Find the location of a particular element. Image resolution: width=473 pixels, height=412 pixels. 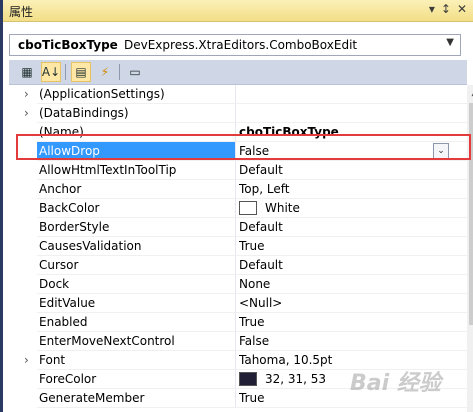

alphabetical-icon: A↓ is located at coordinates (51, 72).